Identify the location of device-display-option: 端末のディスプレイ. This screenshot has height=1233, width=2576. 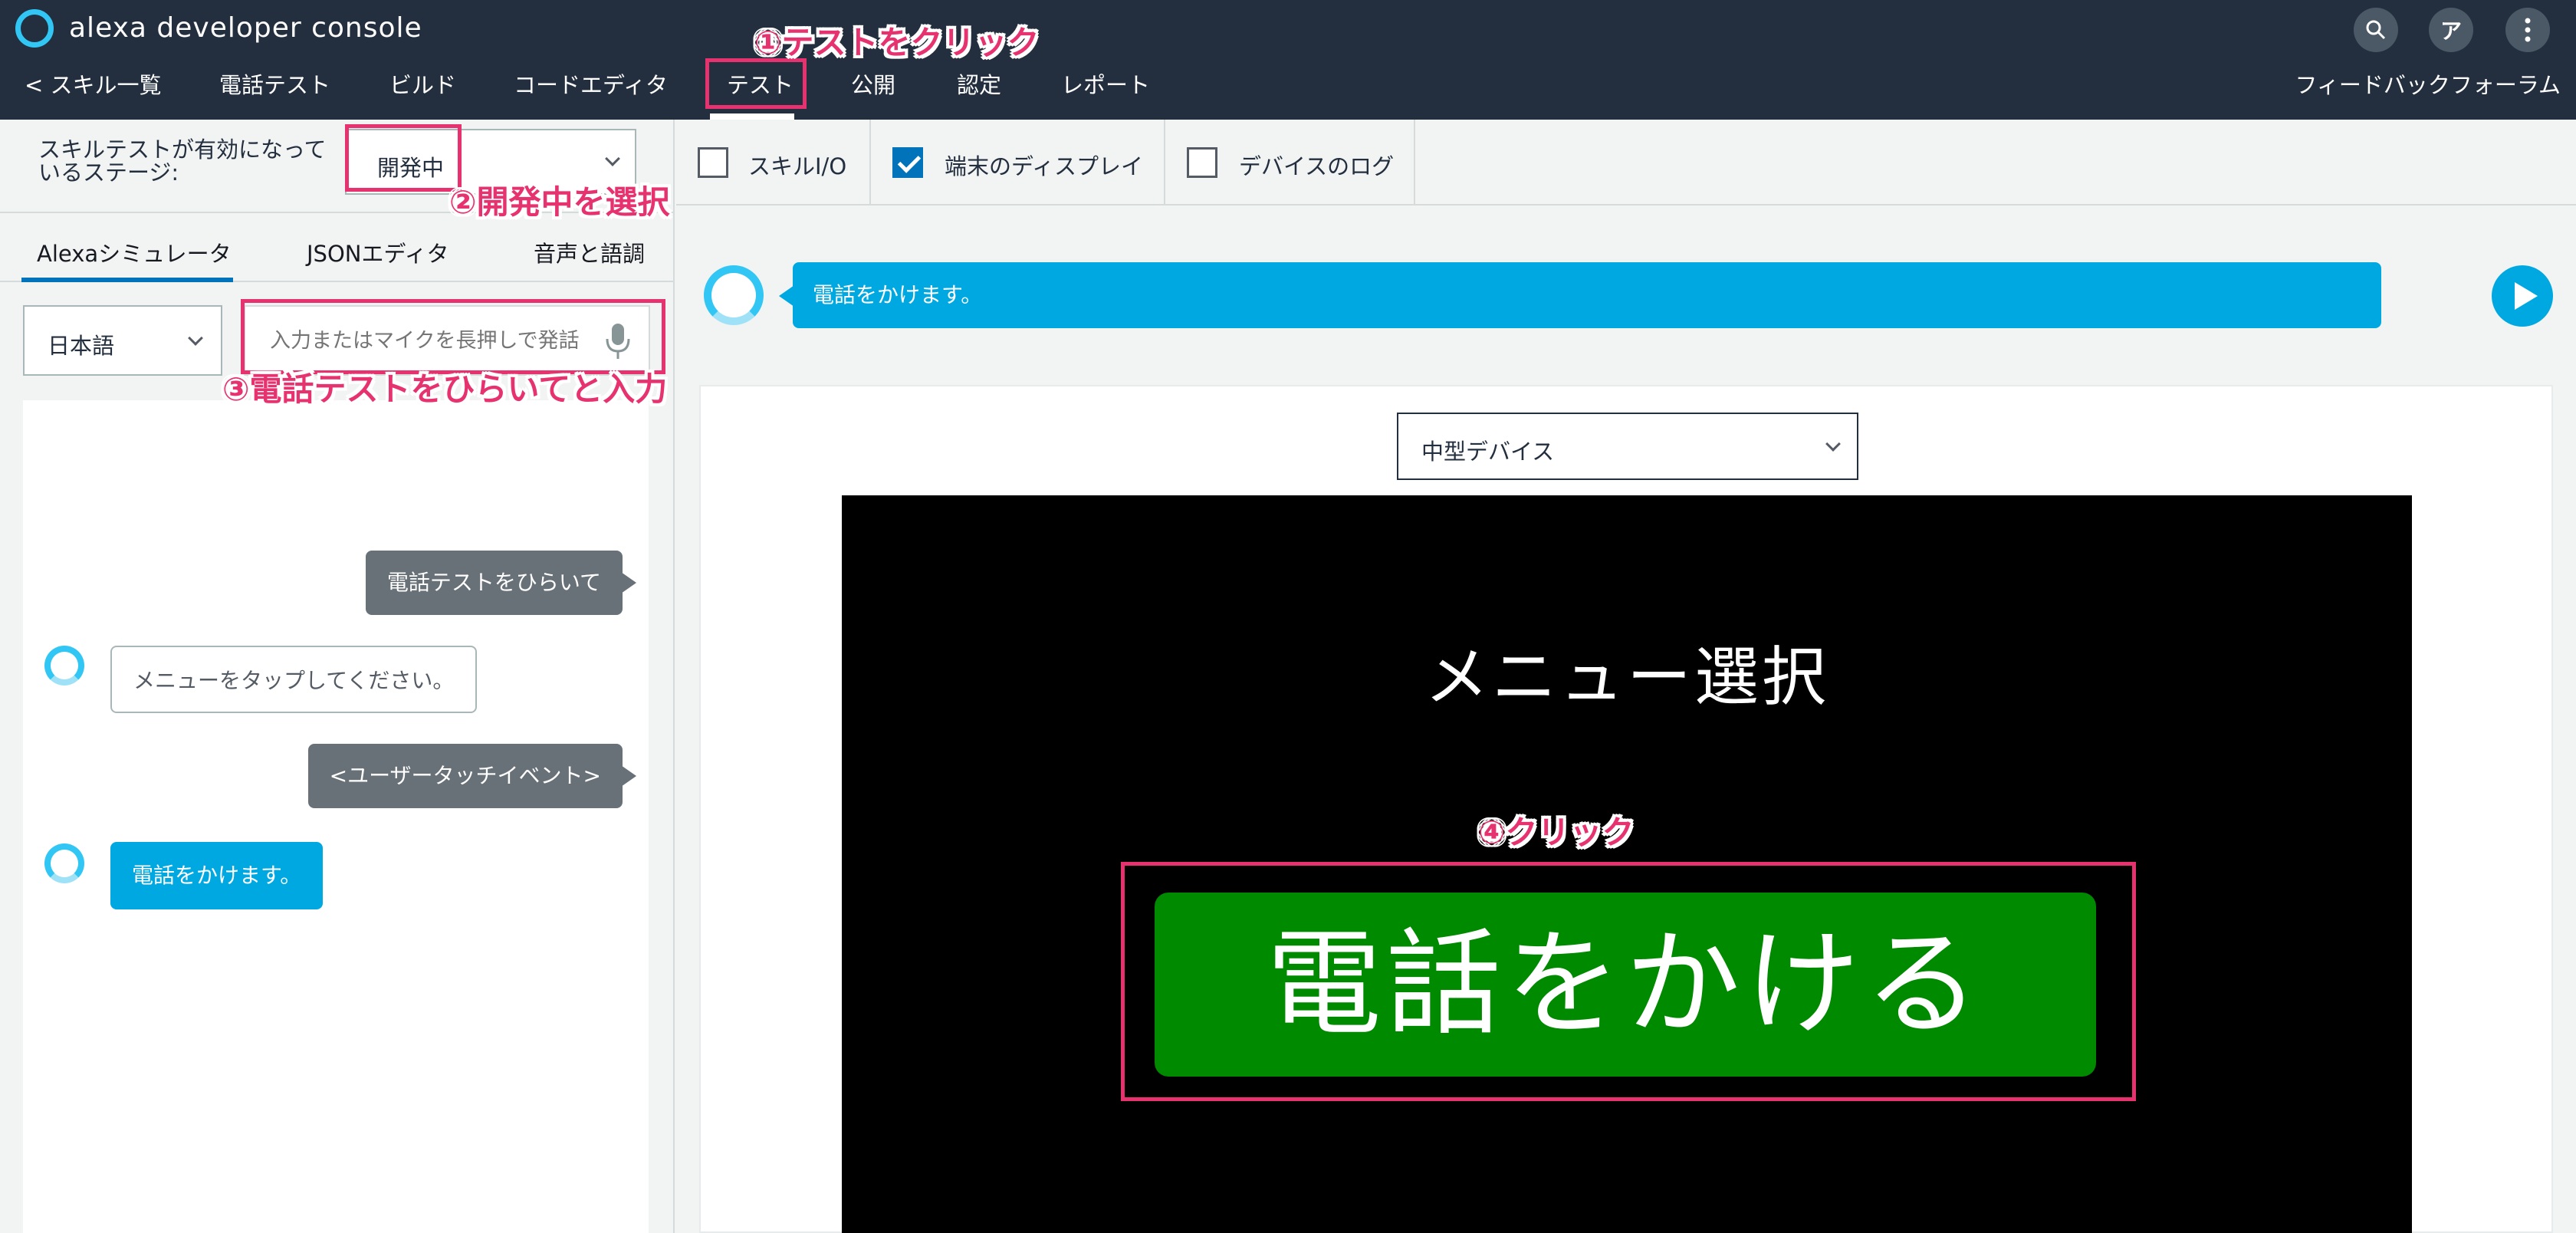
(1018, 162).